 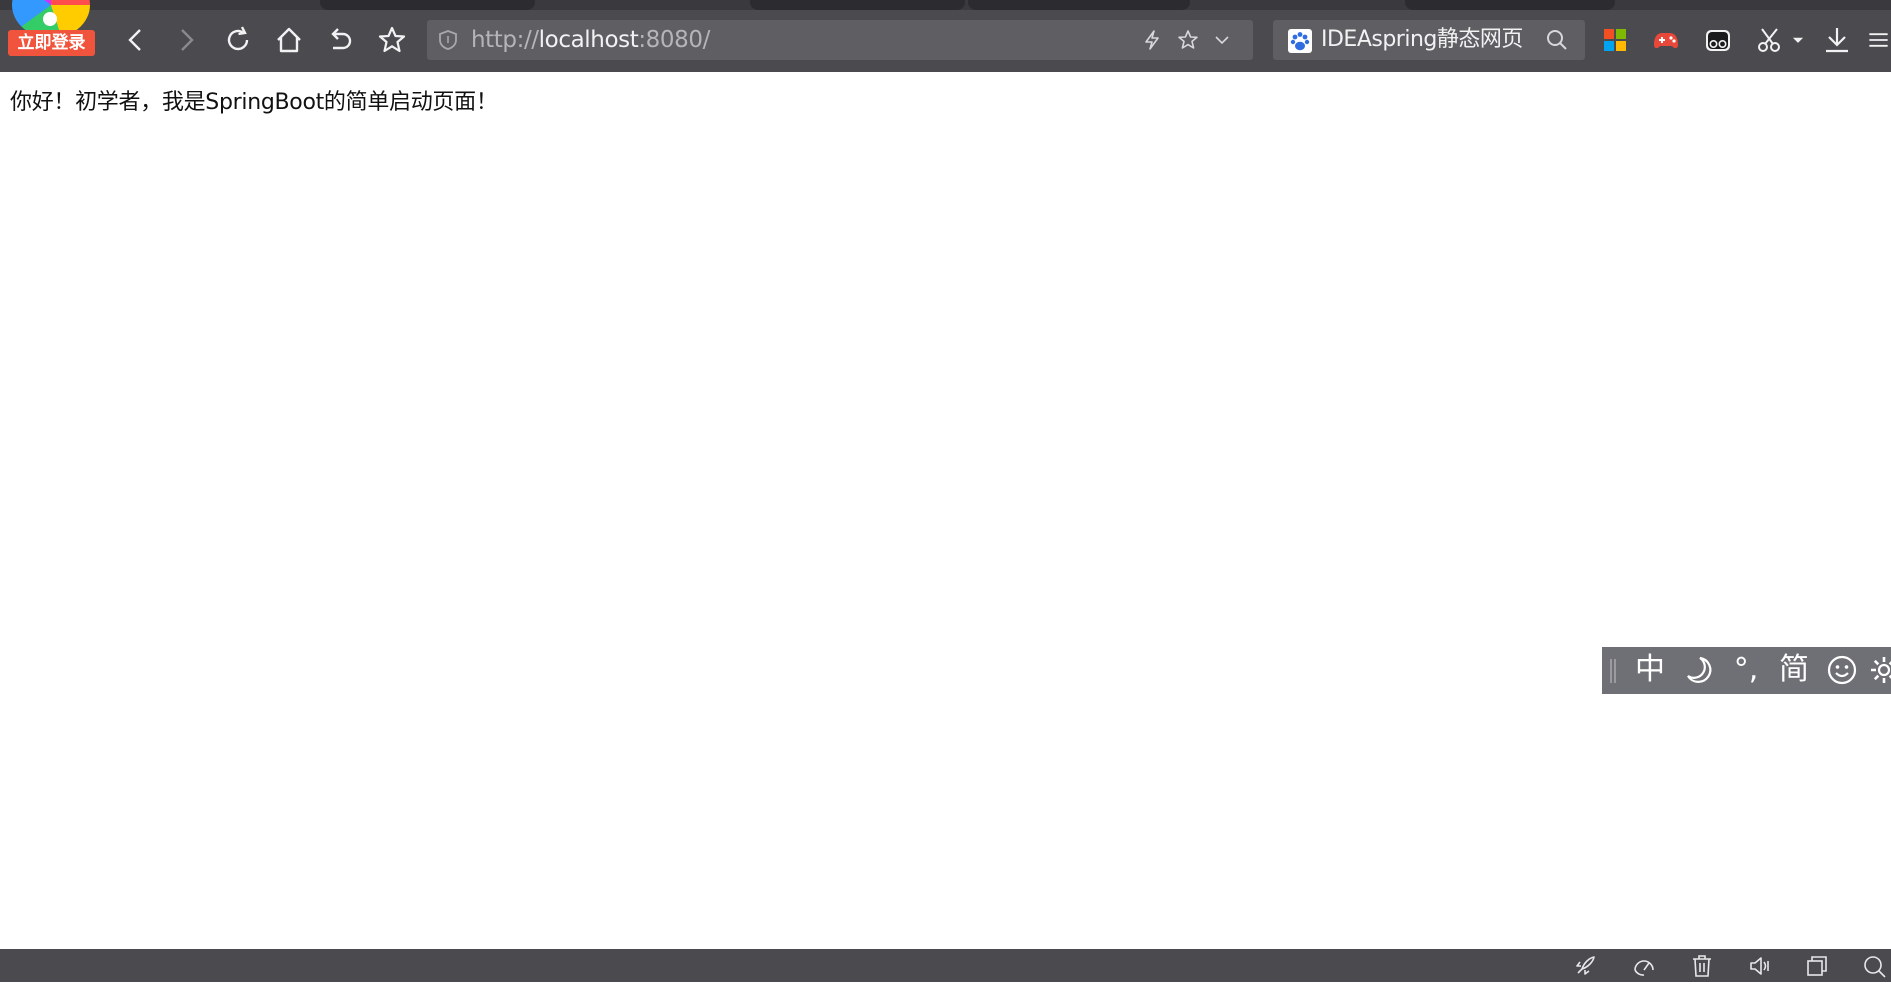 What do you see at coordinates (1760, 966) in the screenshot?
I see `volume-icon` at bounding box center [1760, 966].